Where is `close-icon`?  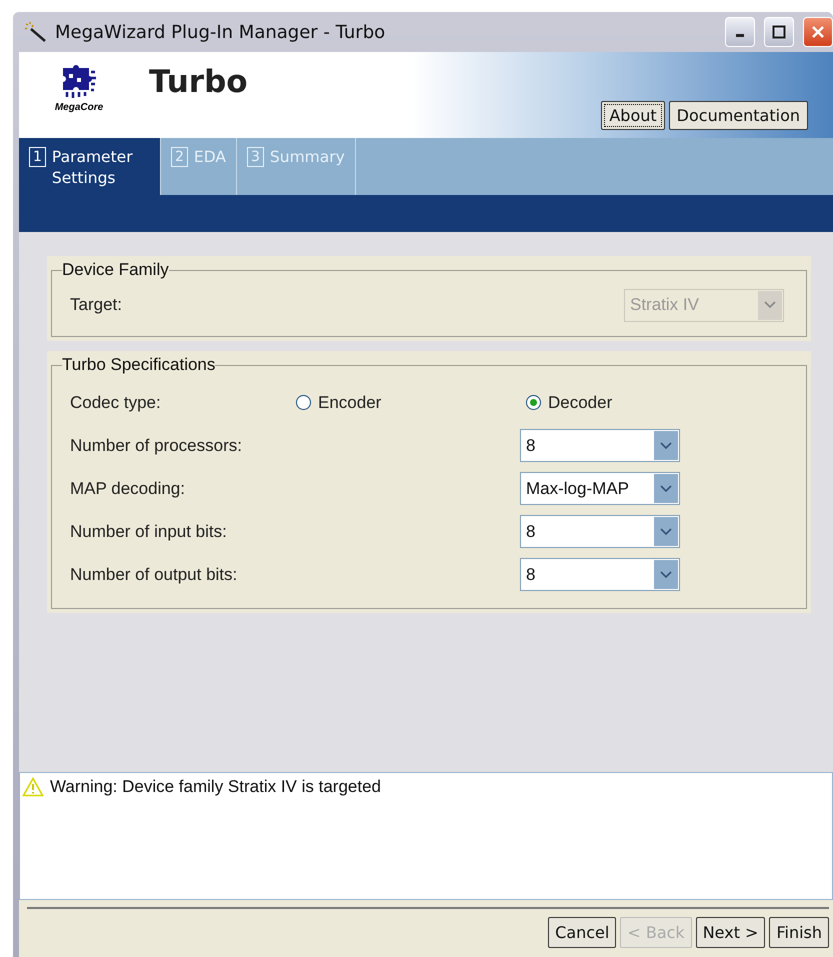 close-icon is located at coordinates (818, 32).